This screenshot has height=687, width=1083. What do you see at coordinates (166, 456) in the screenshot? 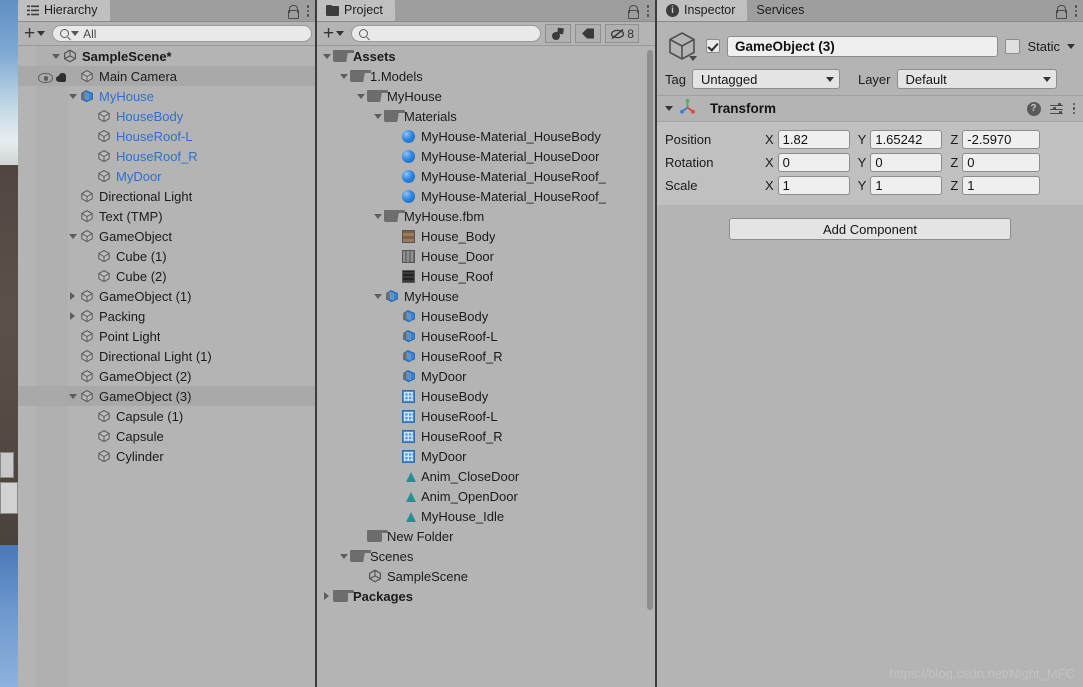
I see `tree-row: Cylinder` at bounding box center [166, 456].